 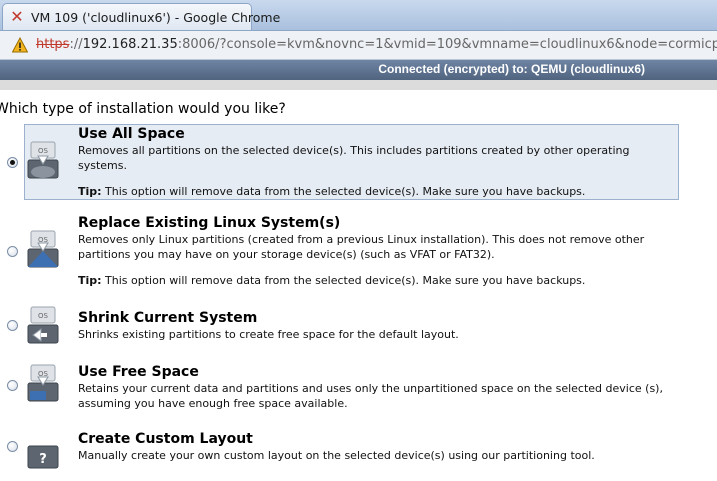 What do you see at coordinates (43, 249) in the screenshot?
I see `os-drive-replace-icon: OS` at bounding box center [43, 249].